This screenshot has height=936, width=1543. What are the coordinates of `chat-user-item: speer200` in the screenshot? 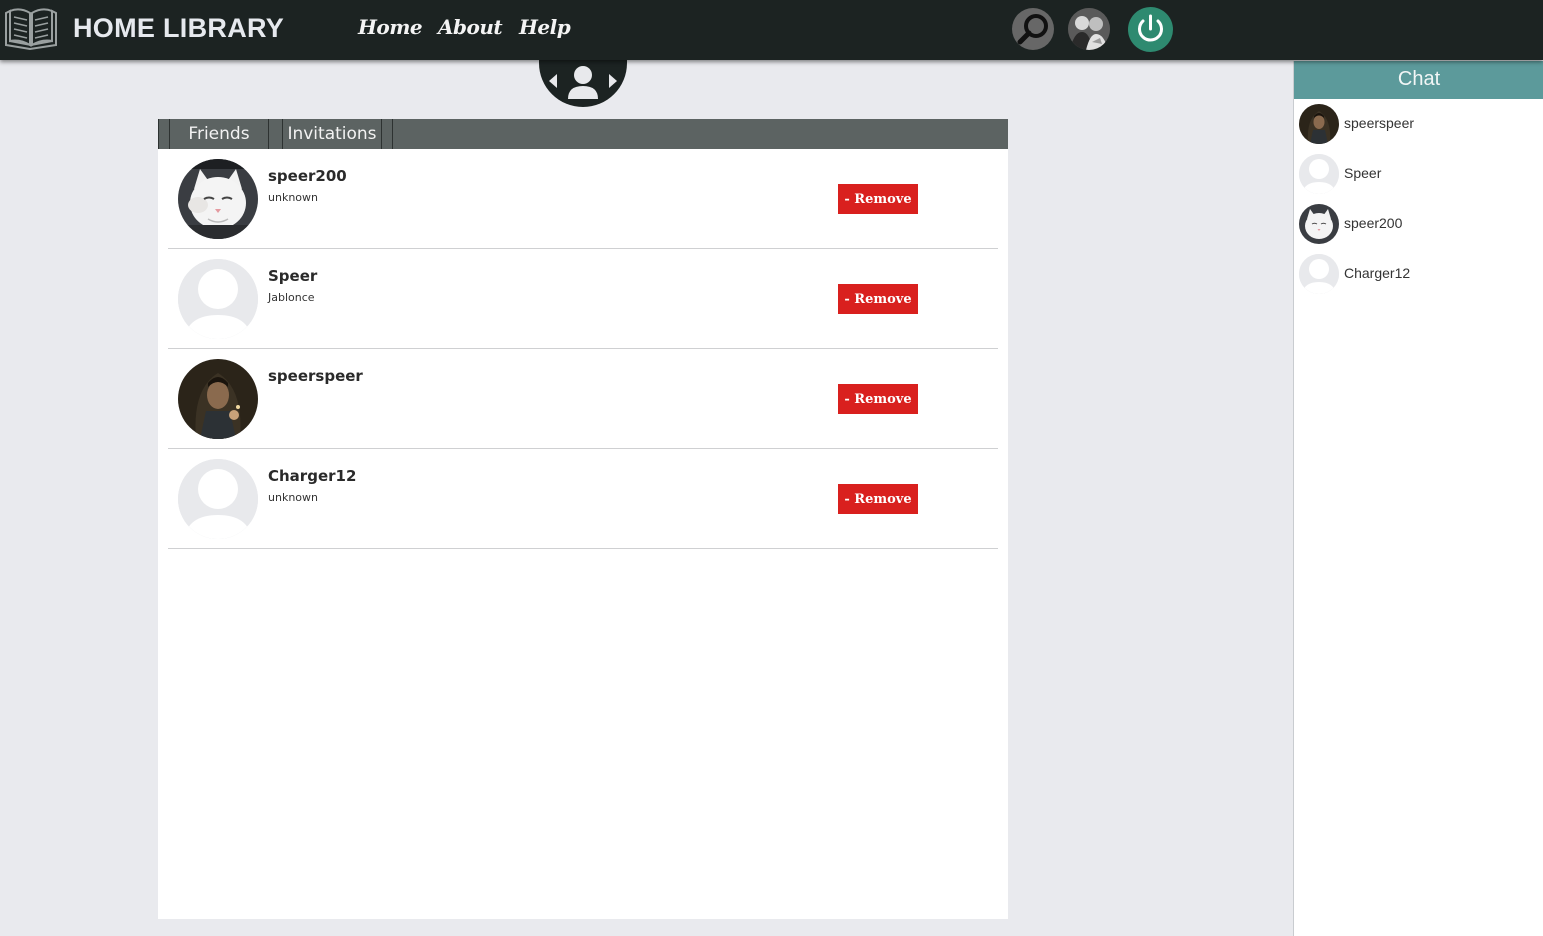 It's located at (1418, 224).